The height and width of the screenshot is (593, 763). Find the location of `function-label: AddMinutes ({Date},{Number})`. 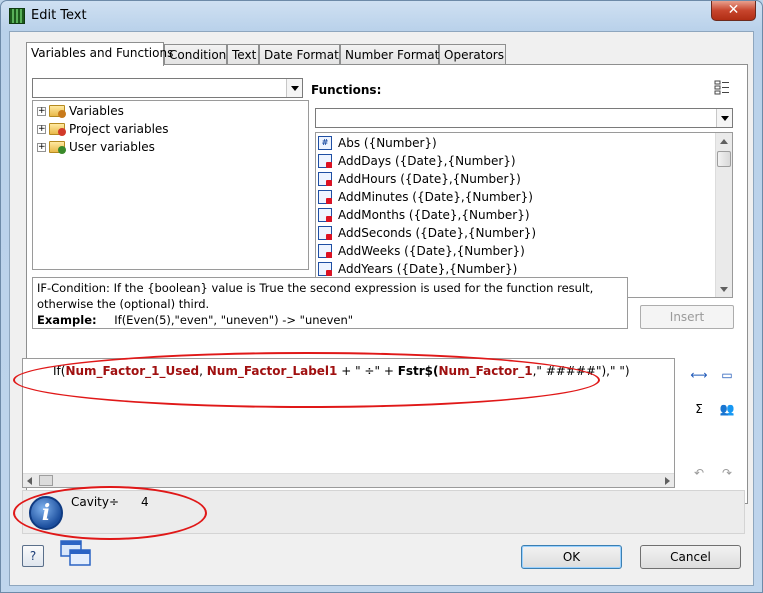

function-label: AddMinutes ({Date},{Number}) is located at coordinates (435, 197).